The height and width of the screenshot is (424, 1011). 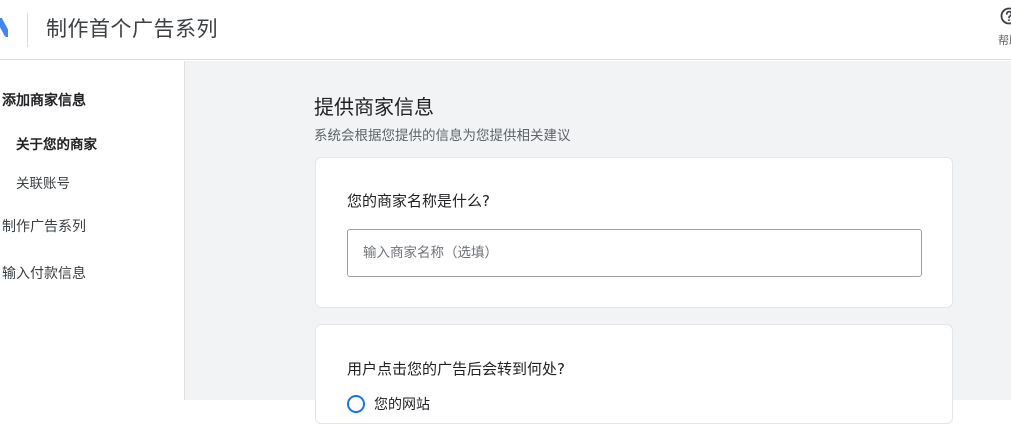 I want to click on sidebar-item-link-accounts: 关联账号, so click(x=43, y=182).